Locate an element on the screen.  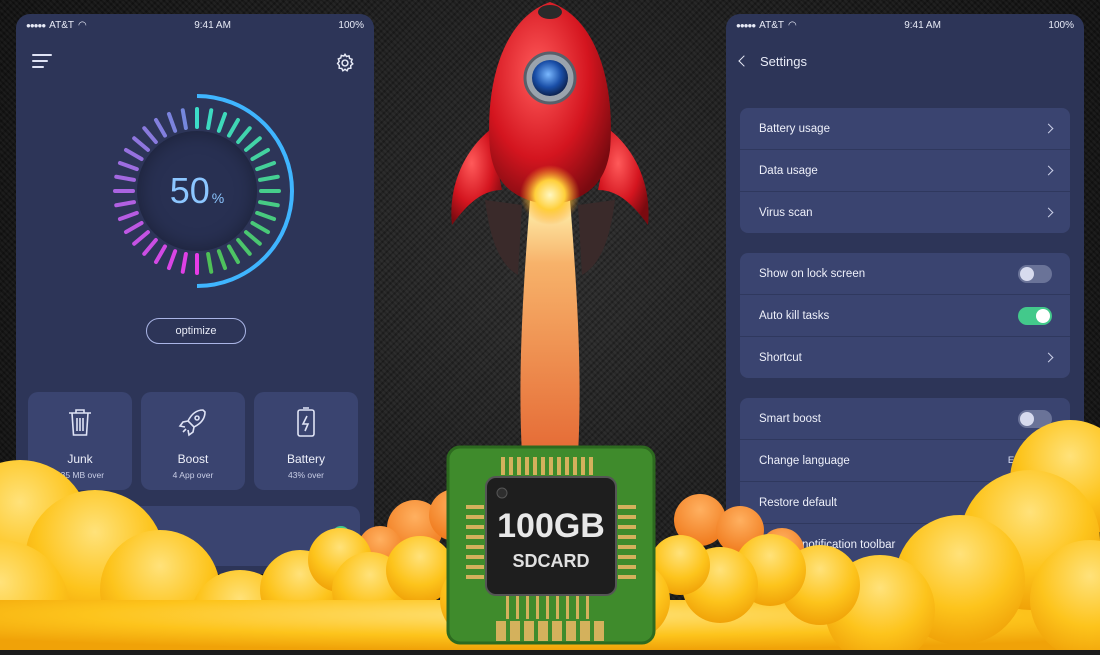
boost-sub: 4 App over is located at coordinates (193, 475).